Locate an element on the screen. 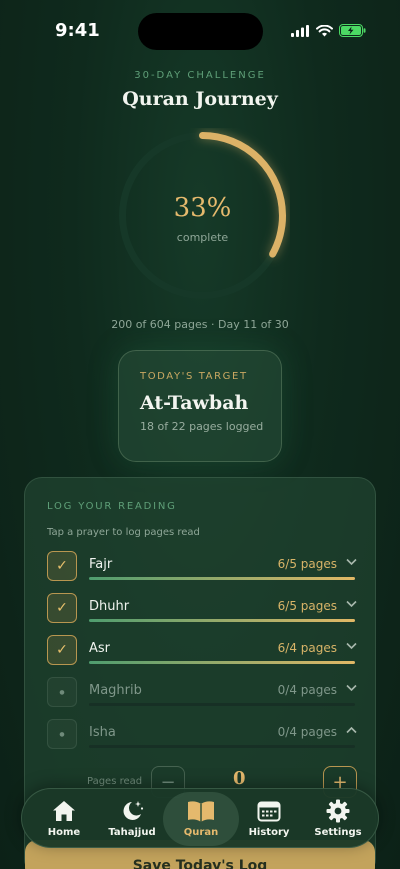 The width and height of the screenshot is (400, 869). tab-label: Settings is located at coordinates (338, 832).